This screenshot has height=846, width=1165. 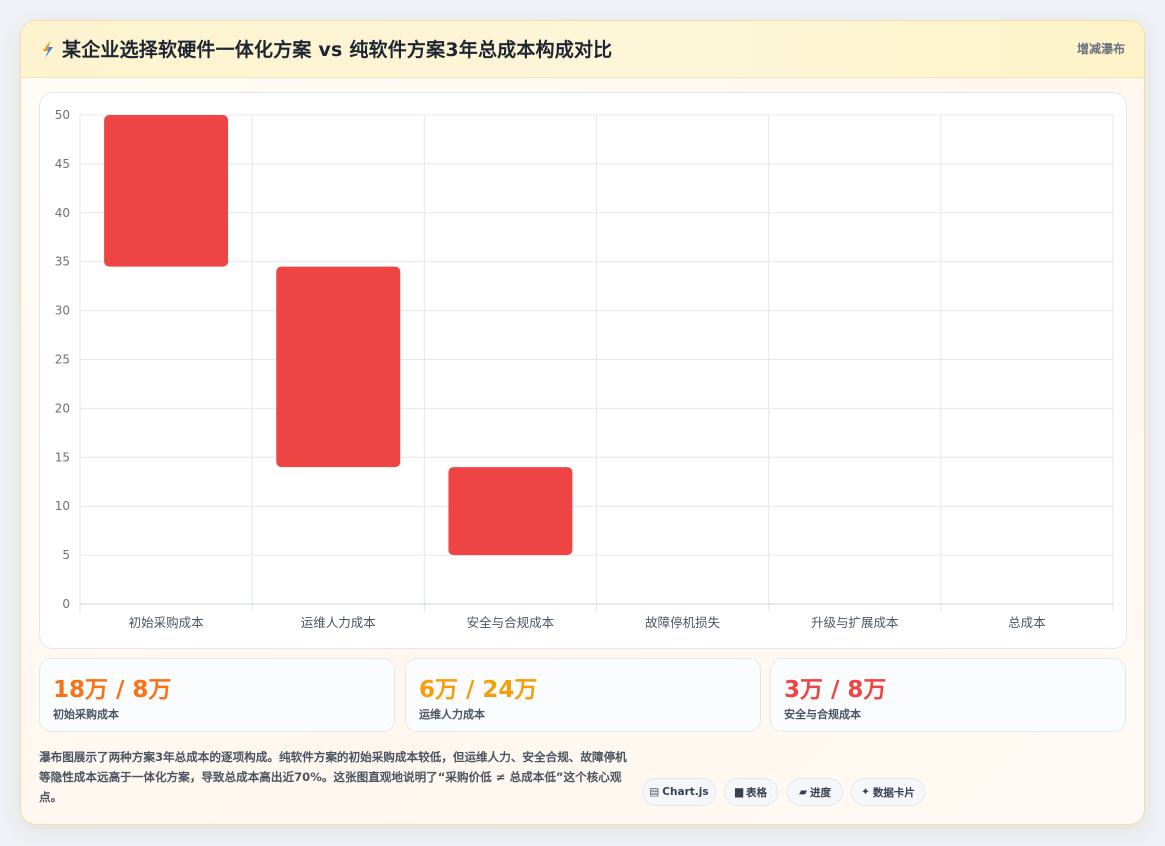 I want to click on y-tick-label: 40, so click(x=62, y=213).